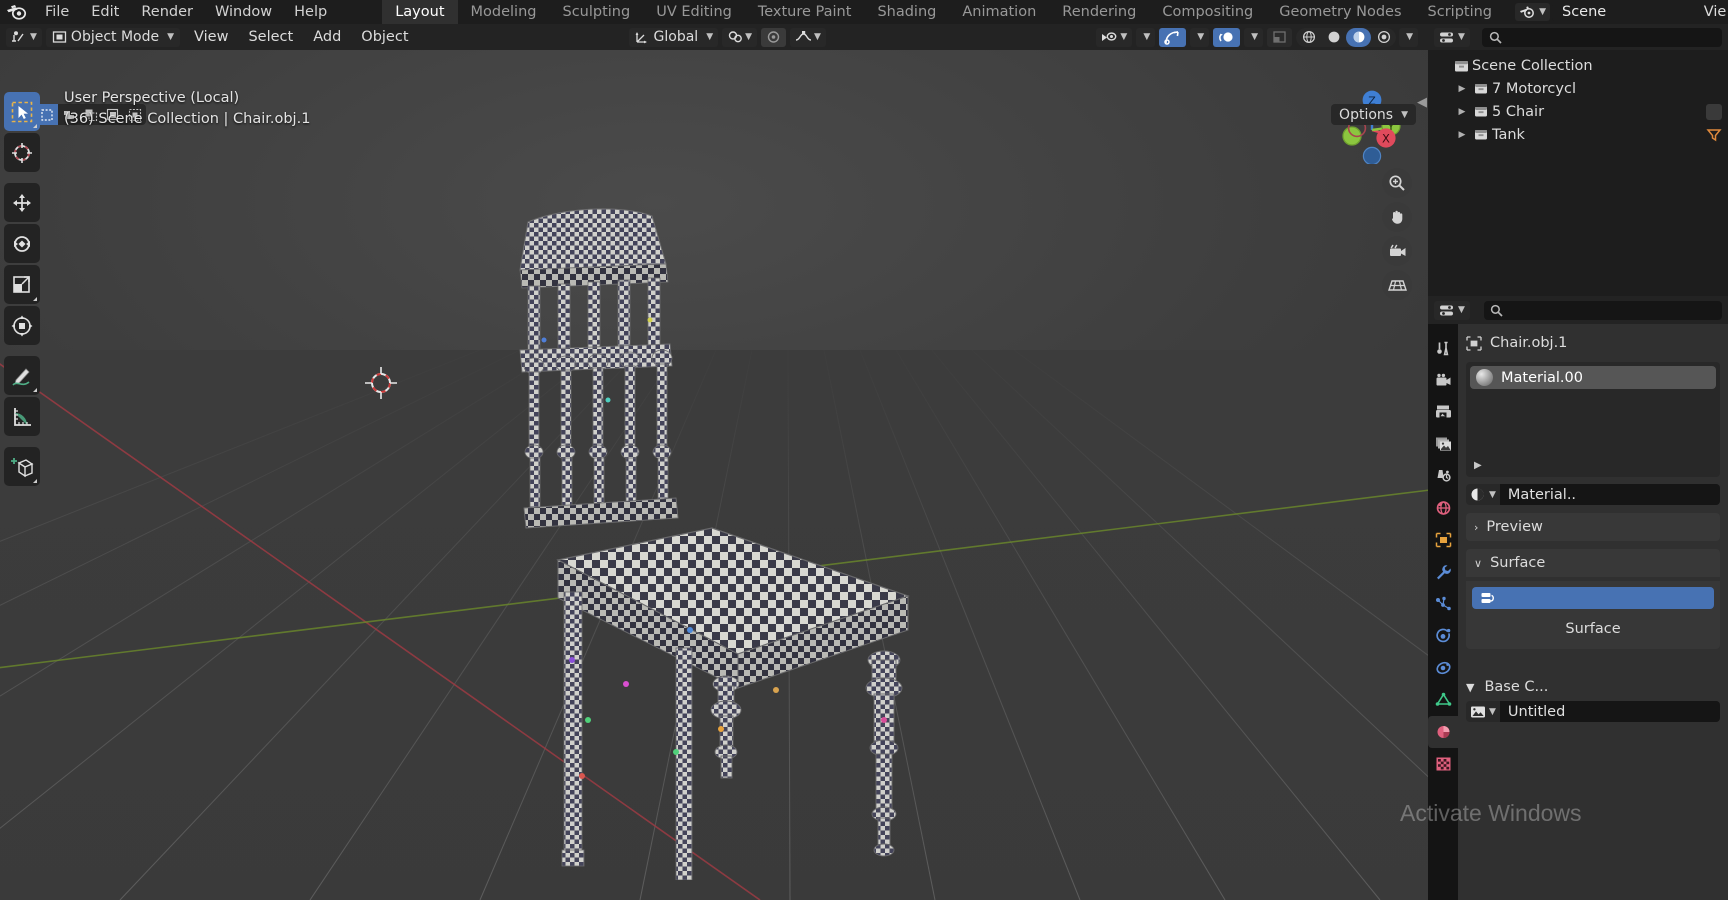 This screenshot has width=1728, height=900. What do you see at coordinates (22, 416) in the screenshot?
I see `tool-measure-button` at bounding box center [22, 416].